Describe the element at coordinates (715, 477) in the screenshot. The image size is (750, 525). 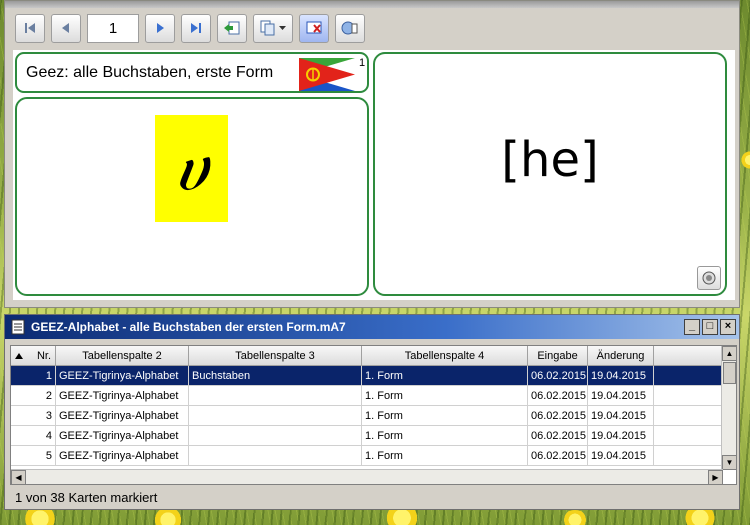
I see `scroll-right-arrow-icon: ▶` at that location.